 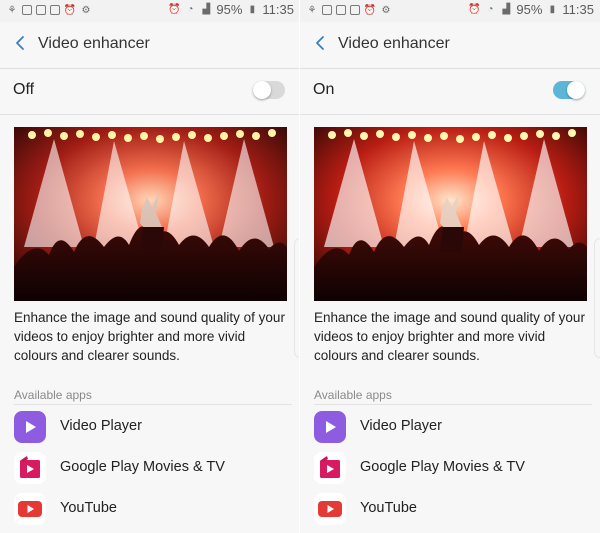 What do you see at coordinates (450, 91) in the screenshot?
I see `master-toggle-row: On` at bounding box center [450, 91].